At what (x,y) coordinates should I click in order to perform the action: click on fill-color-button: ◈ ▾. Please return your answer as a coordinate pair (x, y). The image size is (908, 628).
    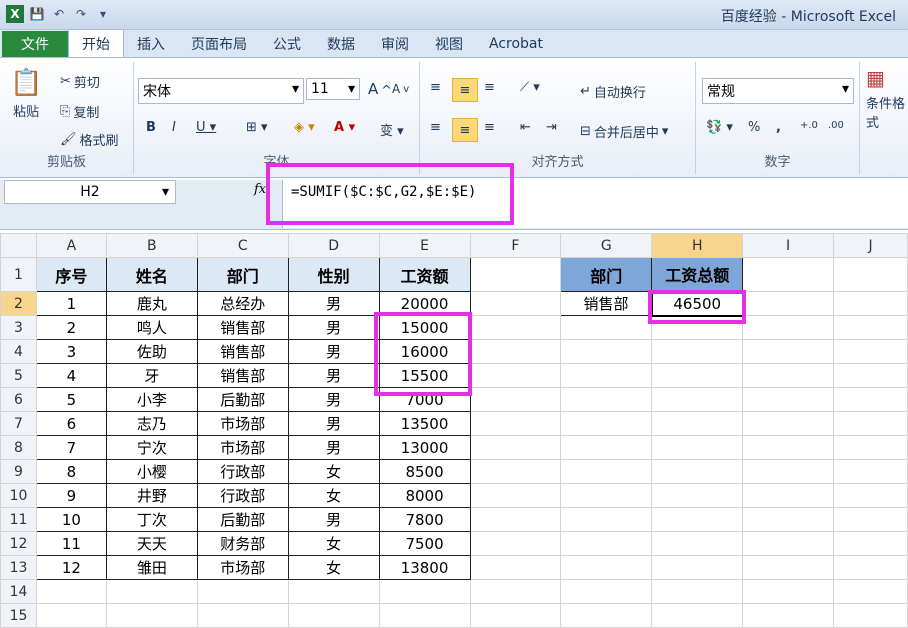
    Looking at the image, I should click on (304, 127).